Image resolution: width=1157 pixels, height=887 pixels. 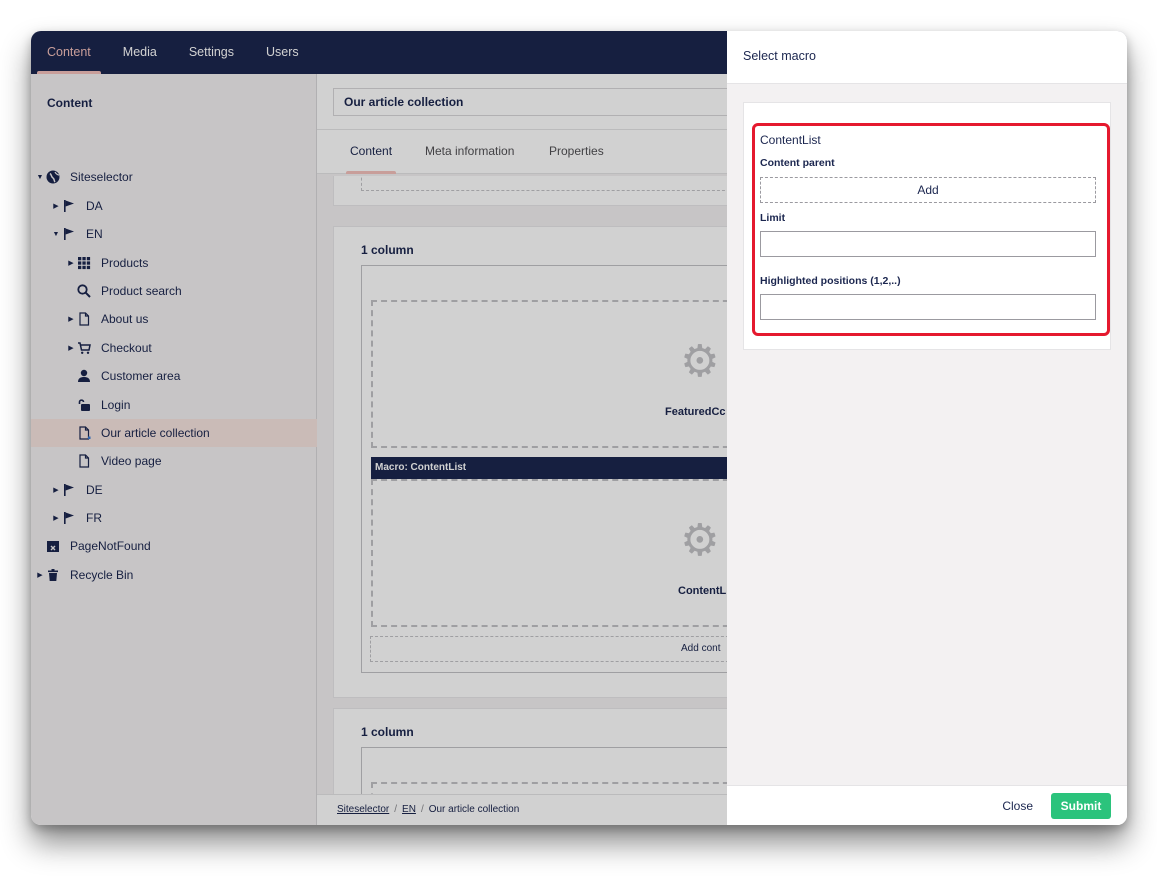 What do you see at coordinates (797, 163) in the screenshot?
I see `content-parent-label: Content parent` at bounding box center [797, 163].